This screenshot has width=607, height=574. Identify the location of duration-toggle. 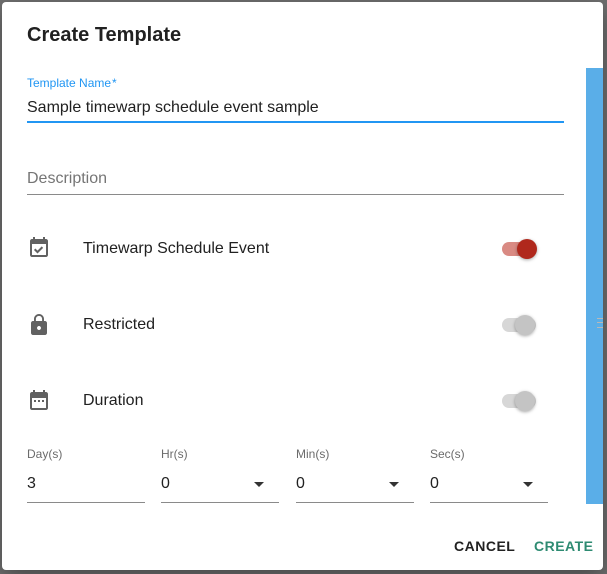
(519, 401).